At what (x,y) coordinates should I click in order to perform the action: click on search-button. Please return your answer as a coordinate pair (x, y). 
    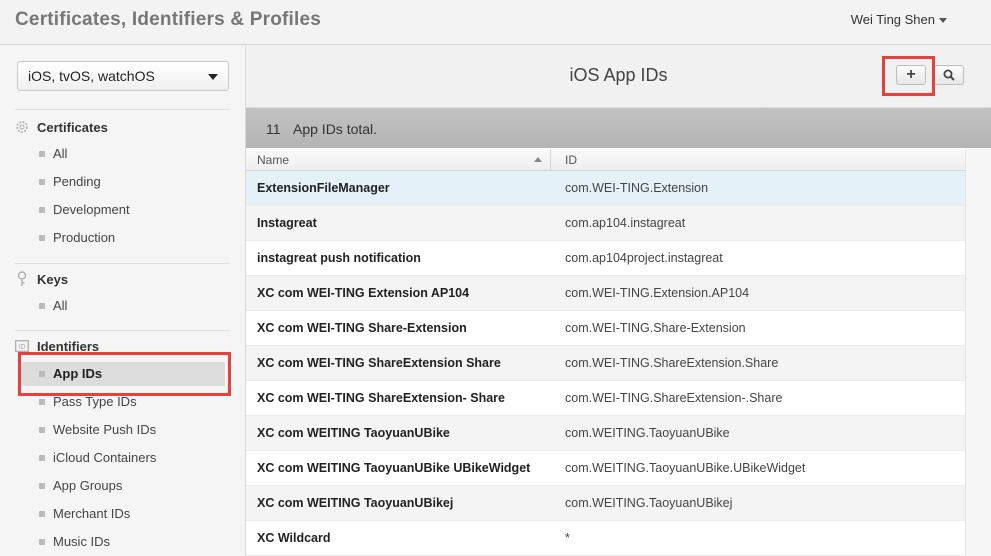
    Looking at the image, I should click on (949, 75).